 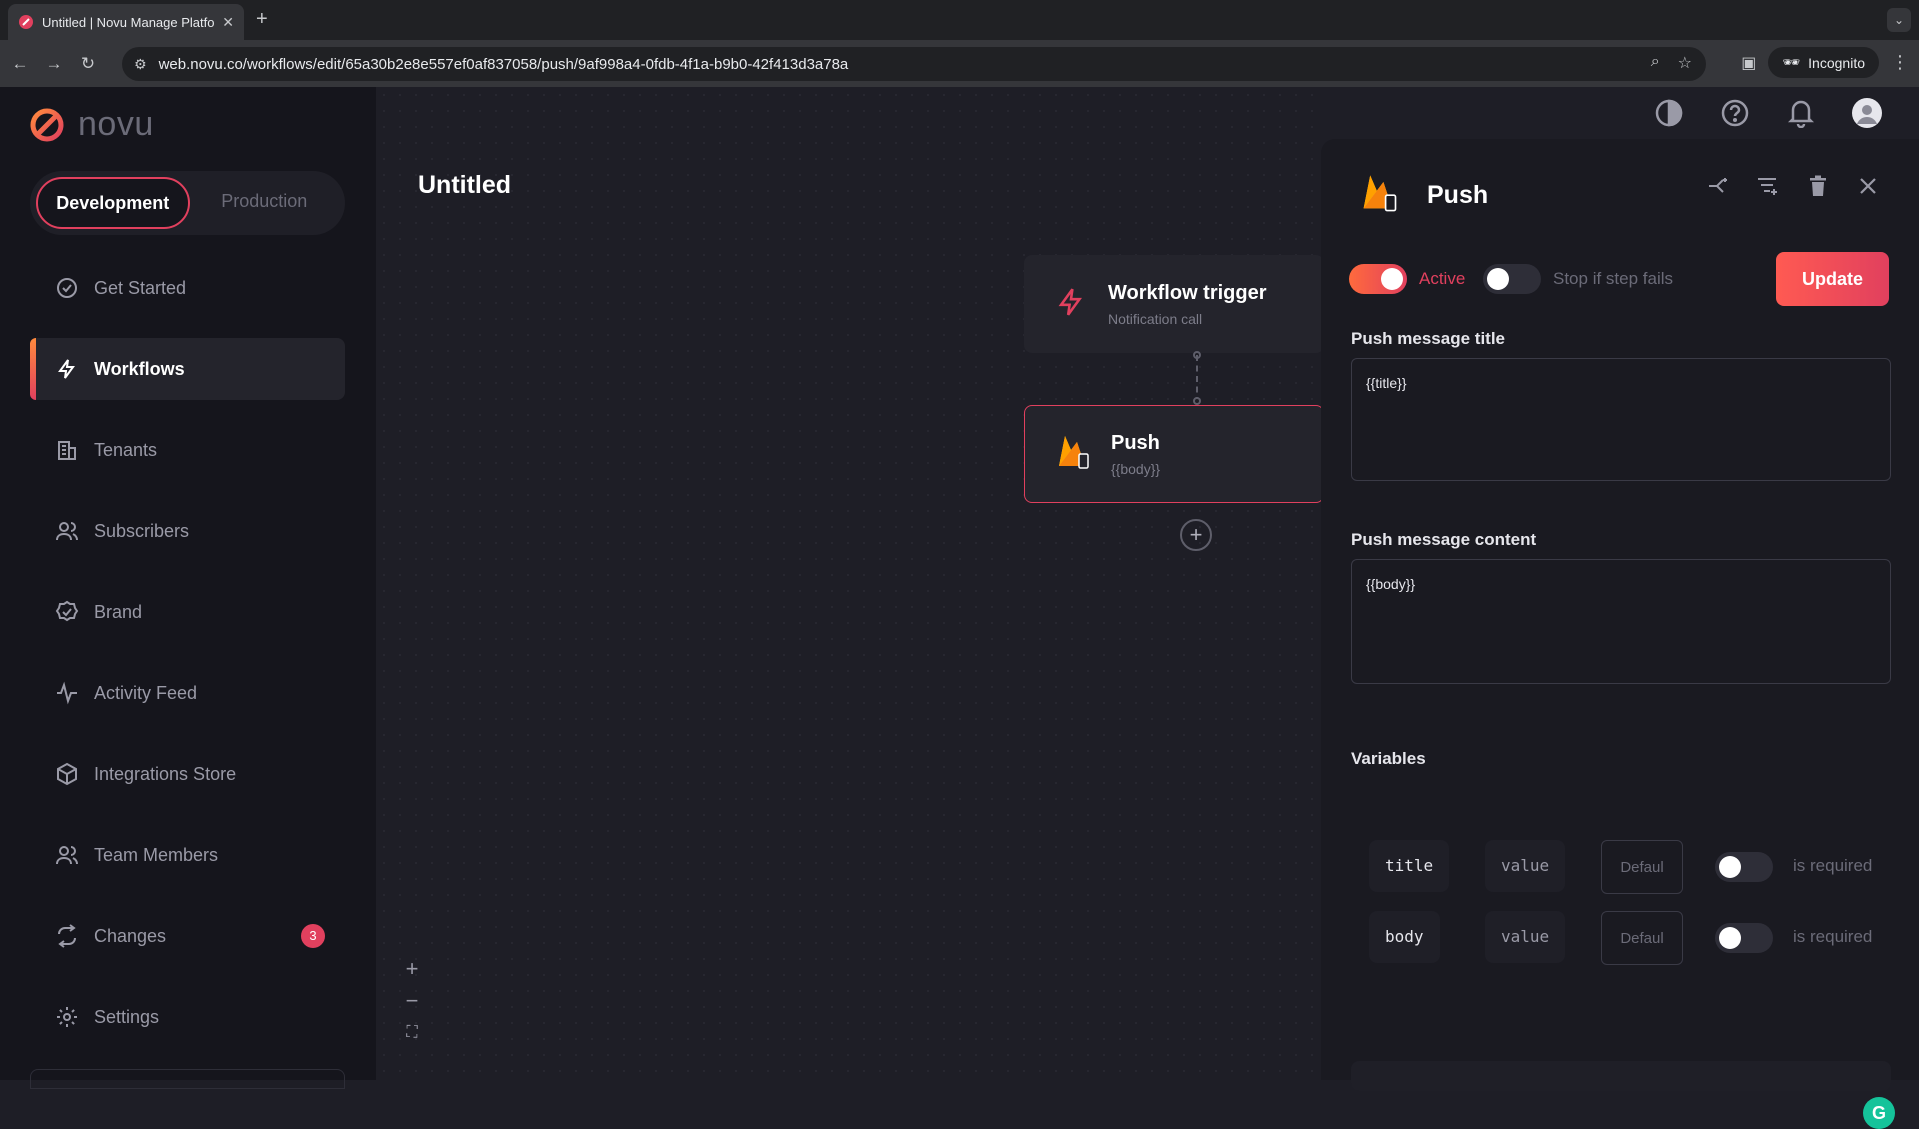 I want to click on grammarly-icon: G, so click(x=1879, y=1113).